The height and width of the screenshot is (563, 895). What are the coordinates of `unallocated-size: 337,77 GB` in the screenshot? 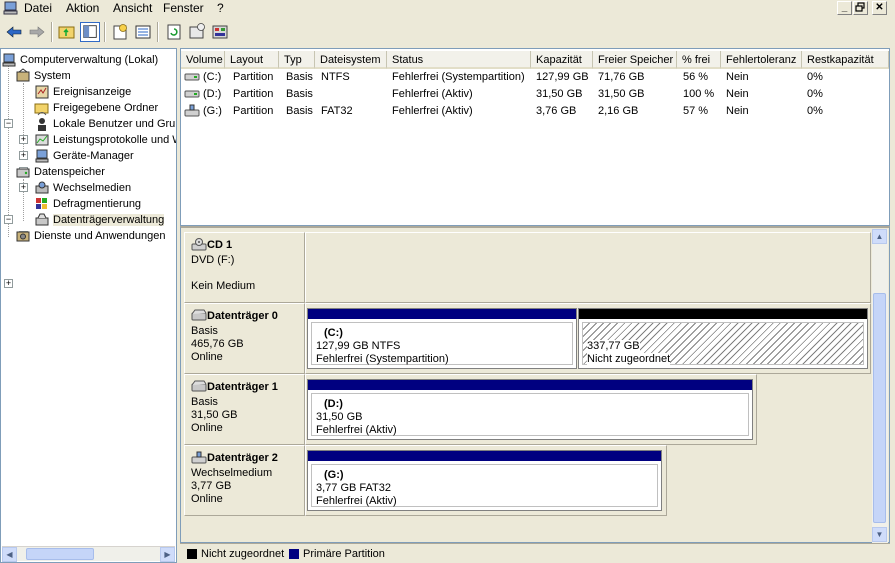 It's located at (613, 346).